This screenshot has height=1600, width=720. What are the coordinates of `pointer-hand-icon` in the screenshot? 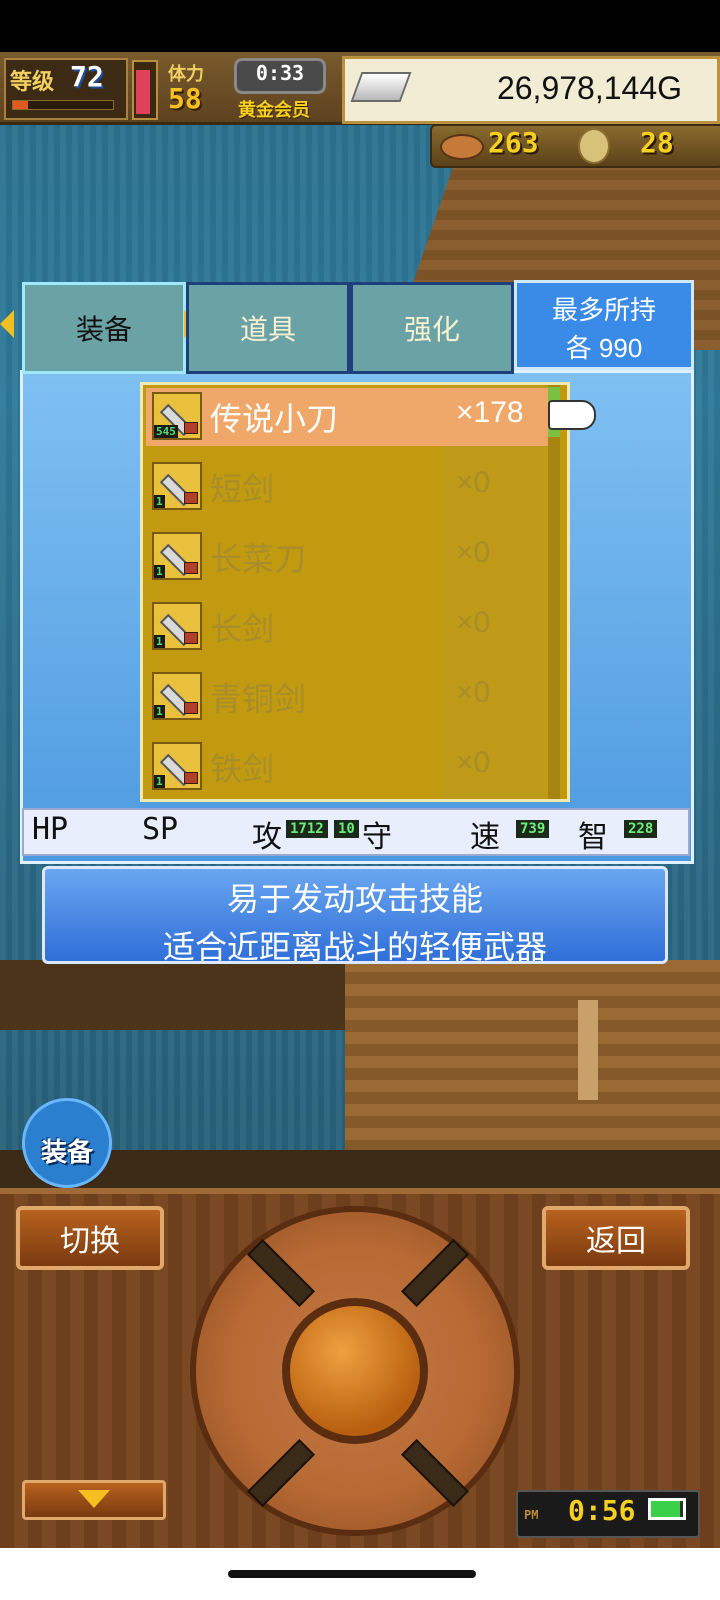 It's located at (572, 415).